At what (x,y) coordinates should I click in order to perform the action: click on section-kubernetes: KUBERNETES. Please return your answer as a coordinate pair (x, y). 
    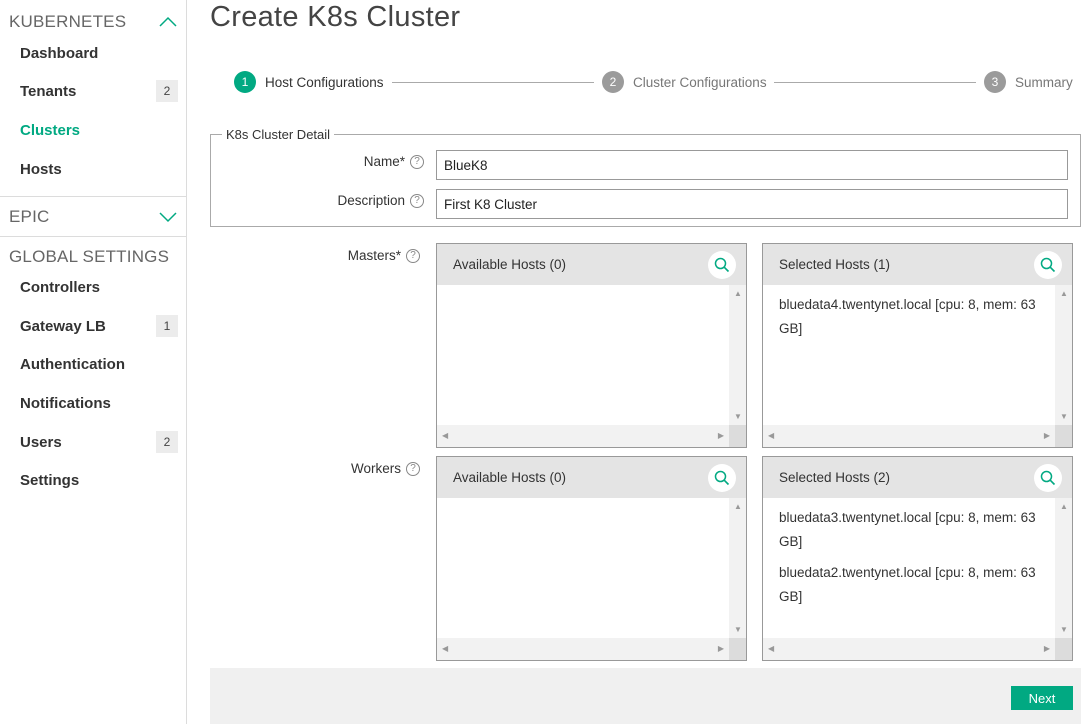
    Looking at the image, I should click on (93, 22).